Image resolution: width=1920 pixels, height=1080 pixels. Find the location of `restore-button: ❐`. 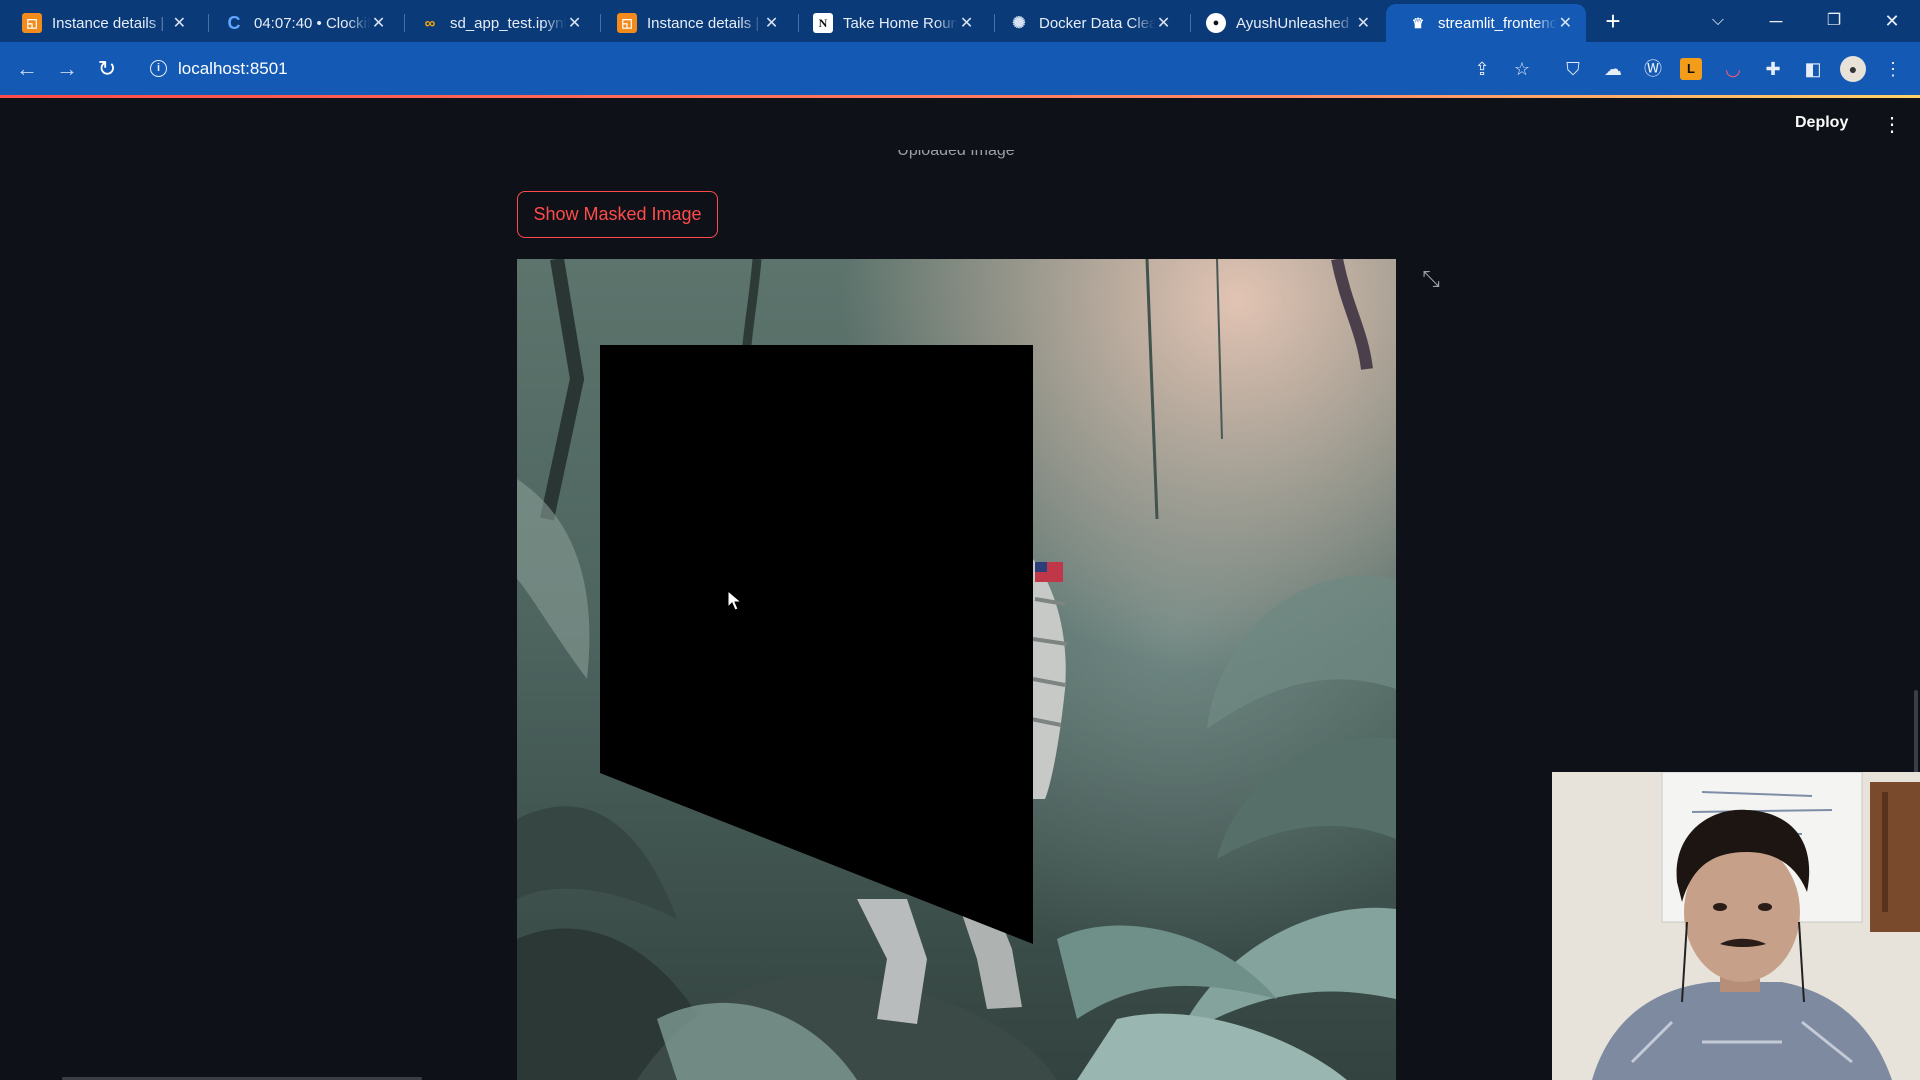

restore-button: ❐ is located at coordinates (1834, 21).